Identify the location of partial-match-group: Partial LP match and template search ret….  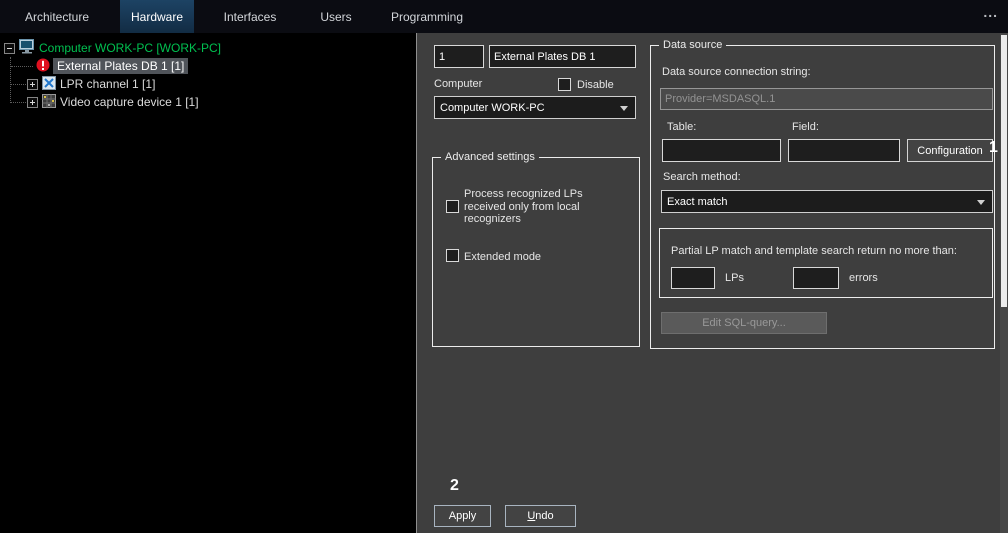
(826, 263).